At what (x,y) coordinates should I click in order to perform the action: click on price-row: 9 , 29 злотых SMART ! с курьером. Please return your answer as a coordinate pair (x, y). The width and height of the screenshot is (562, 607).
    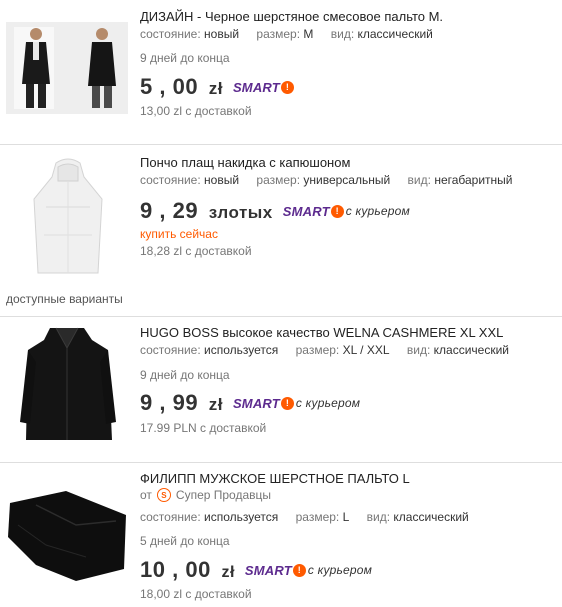
    Looking at the image, I should click on (275, 211).